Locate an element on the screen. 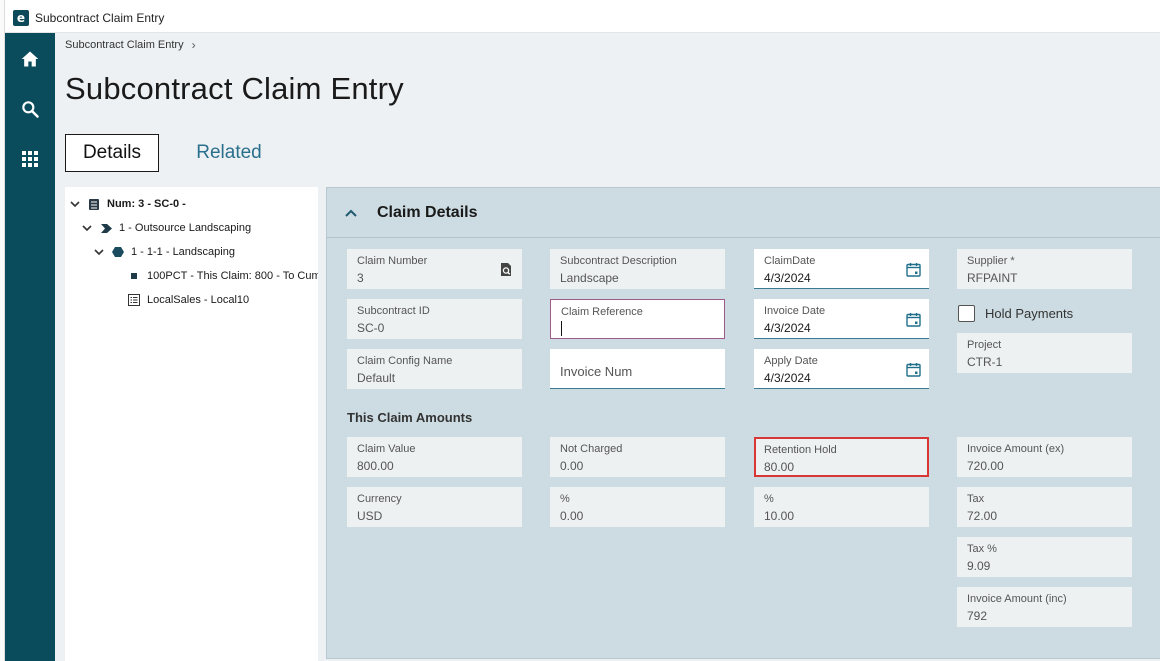 Image resolution: width=1160 pixels, height=661 pixels. tree-node-level1b: LocalSales - Local10 is located at coordinates (188, 300).